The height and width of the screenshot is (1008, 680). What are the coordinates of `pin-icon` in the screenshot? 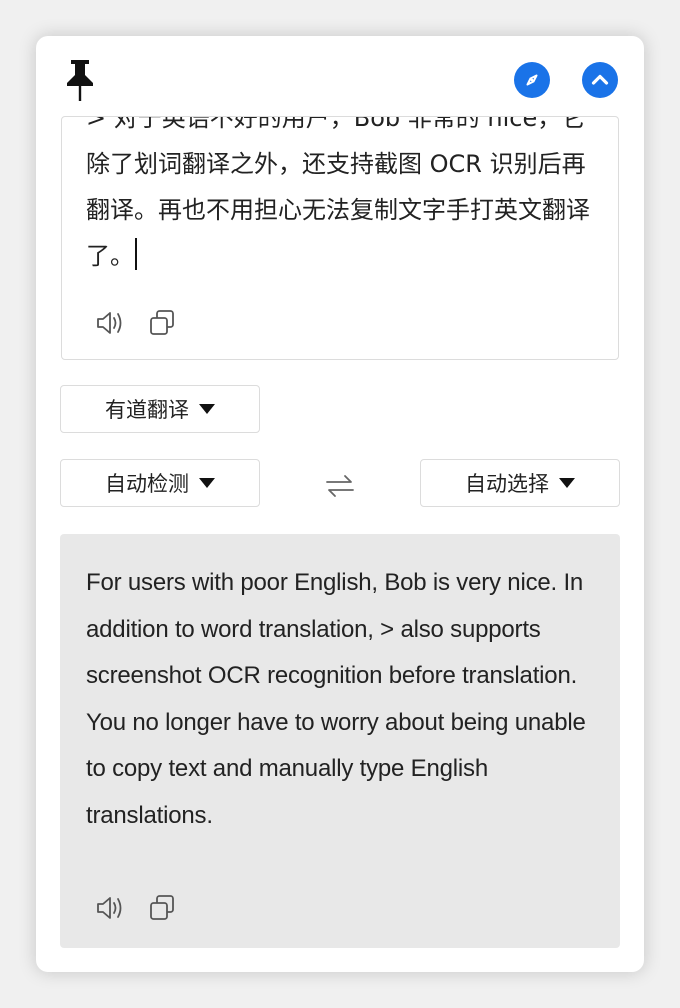 It's located at (80, 80).